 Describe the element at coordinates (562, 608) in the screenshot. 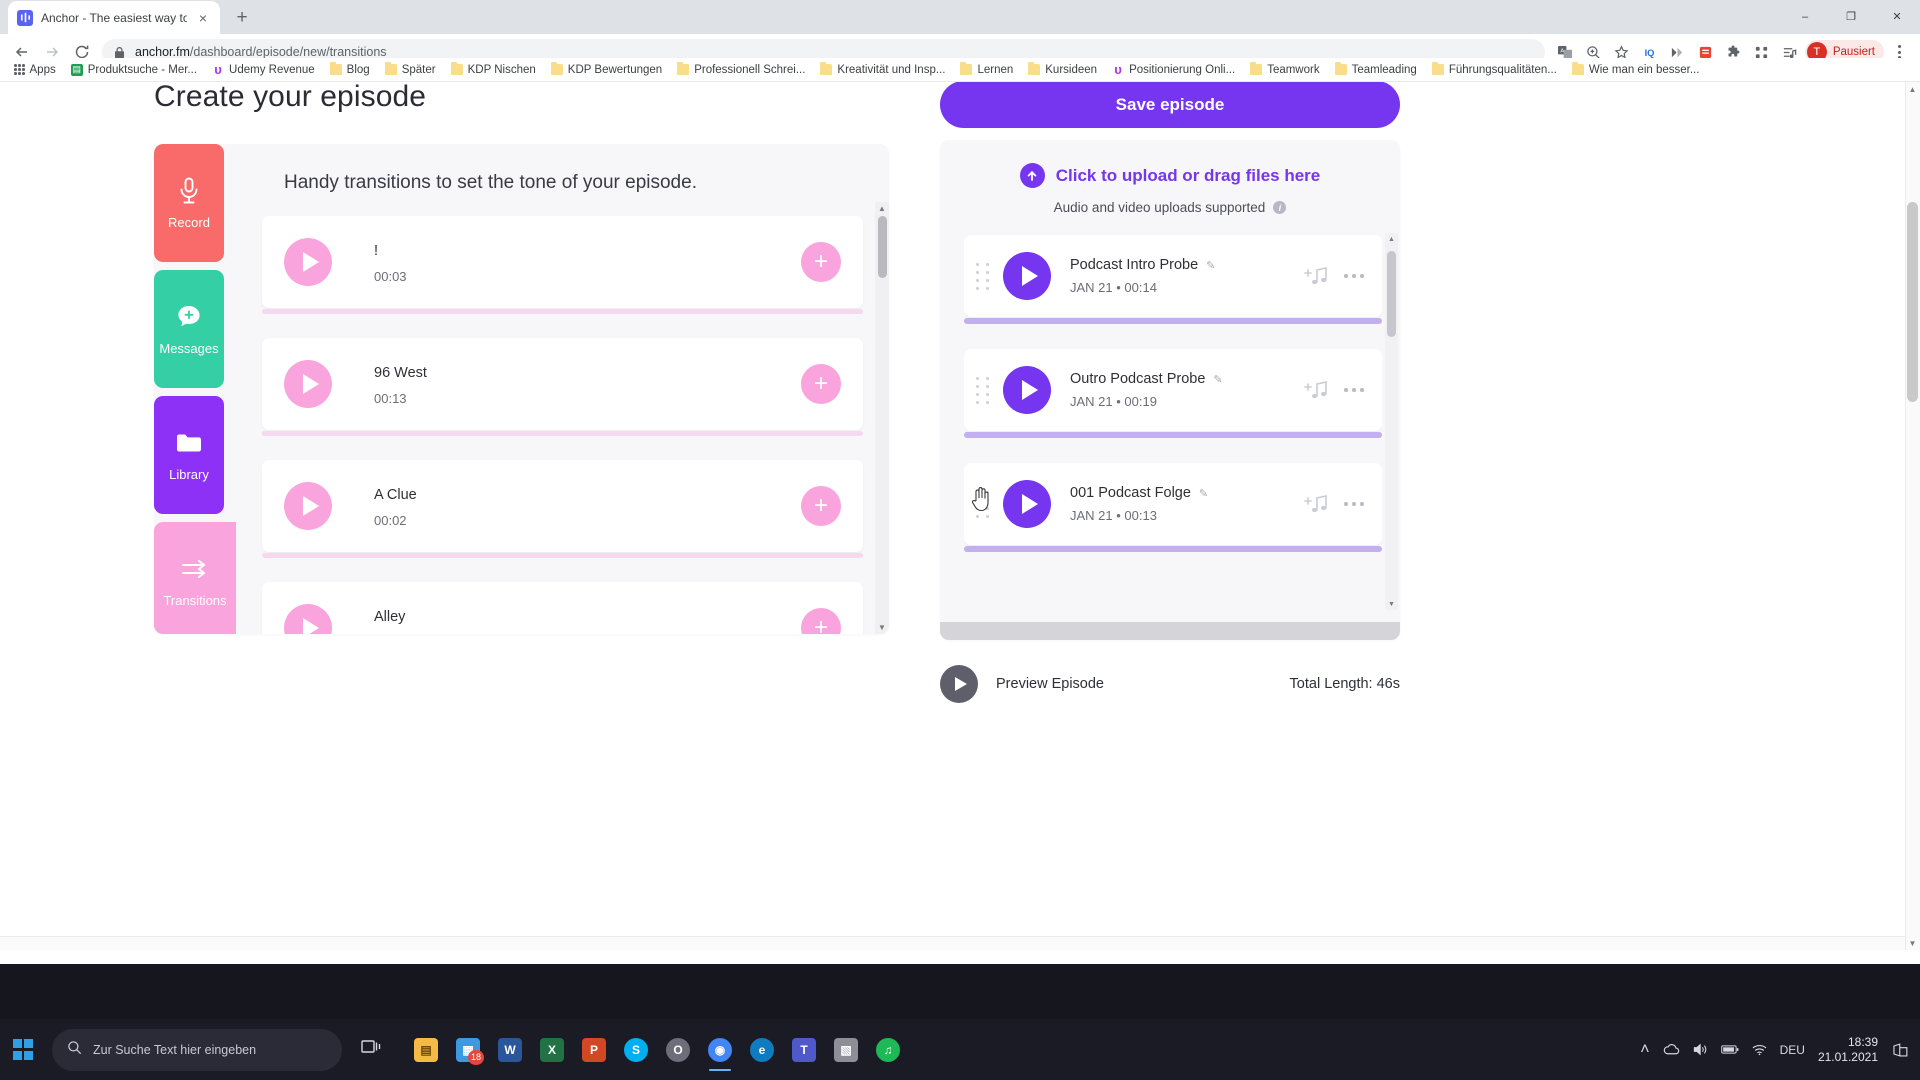

I see `transition-row: Alley 00:10 +` at that location.